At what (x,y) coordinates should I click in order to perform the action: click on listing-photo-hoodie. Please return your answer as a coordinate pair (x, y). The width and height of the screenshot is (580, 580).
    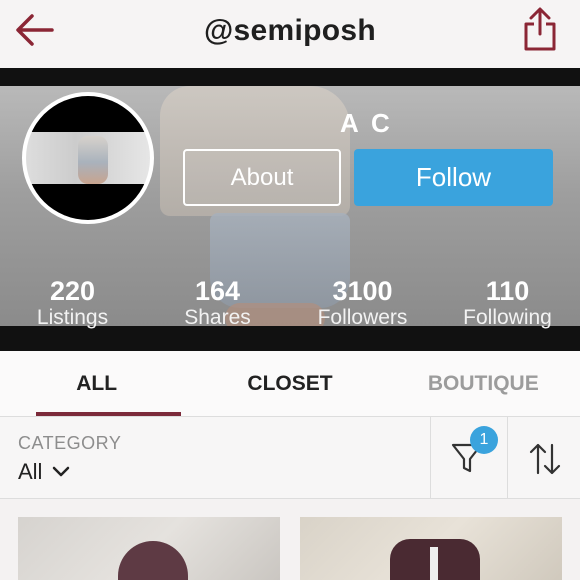
    Looking at the image, I should click on (153, 560).